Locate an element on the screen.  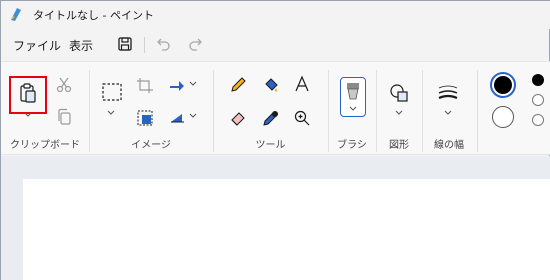
pencil-icon is located at coordinates (238, 84).